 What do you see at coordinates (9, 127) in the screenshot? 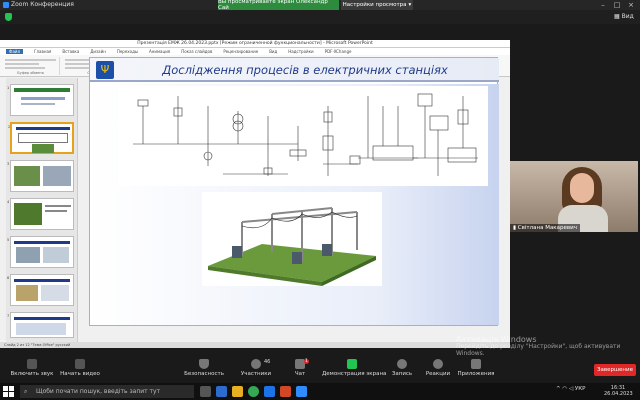
I see `slide-number: 2` at bounding box center [9, 127].